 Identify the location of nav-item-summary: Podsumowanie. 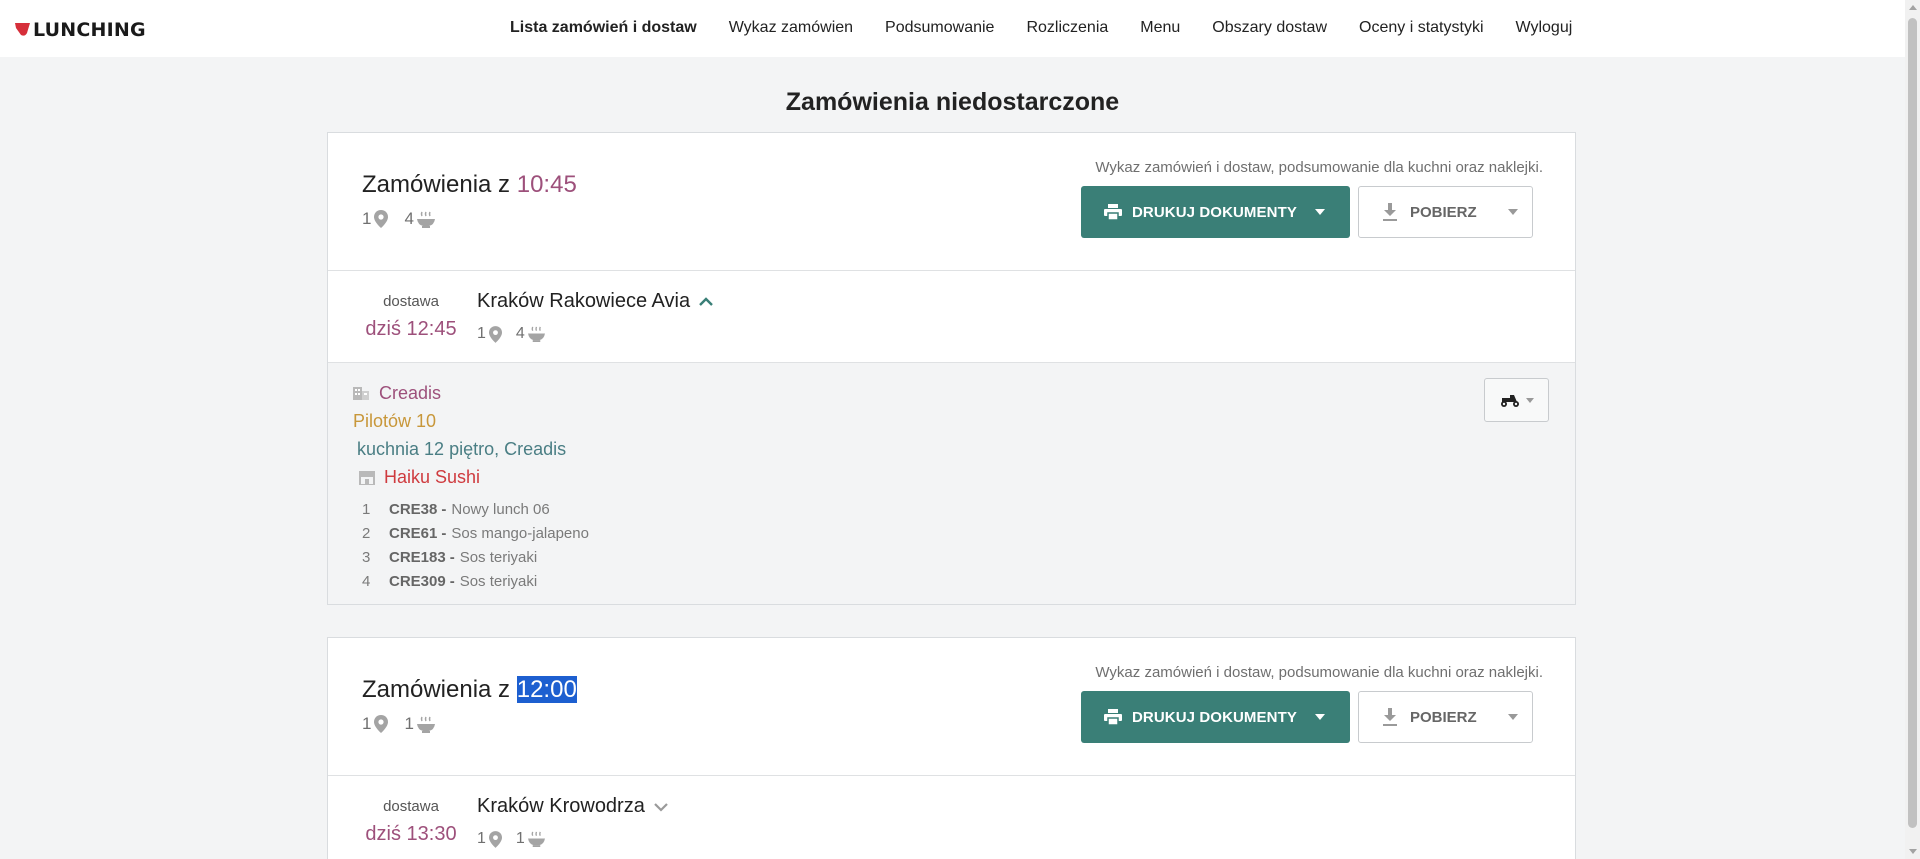
(939, 28).